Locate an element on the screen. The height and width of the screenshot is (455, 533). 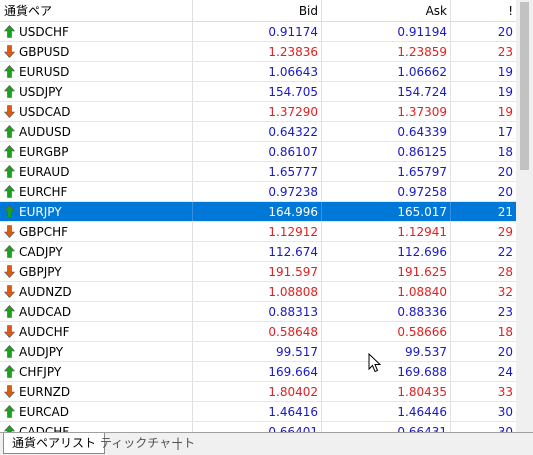
table-row: AUDJPY 99.517 99.537 20 is located at coordinates (258, 352).